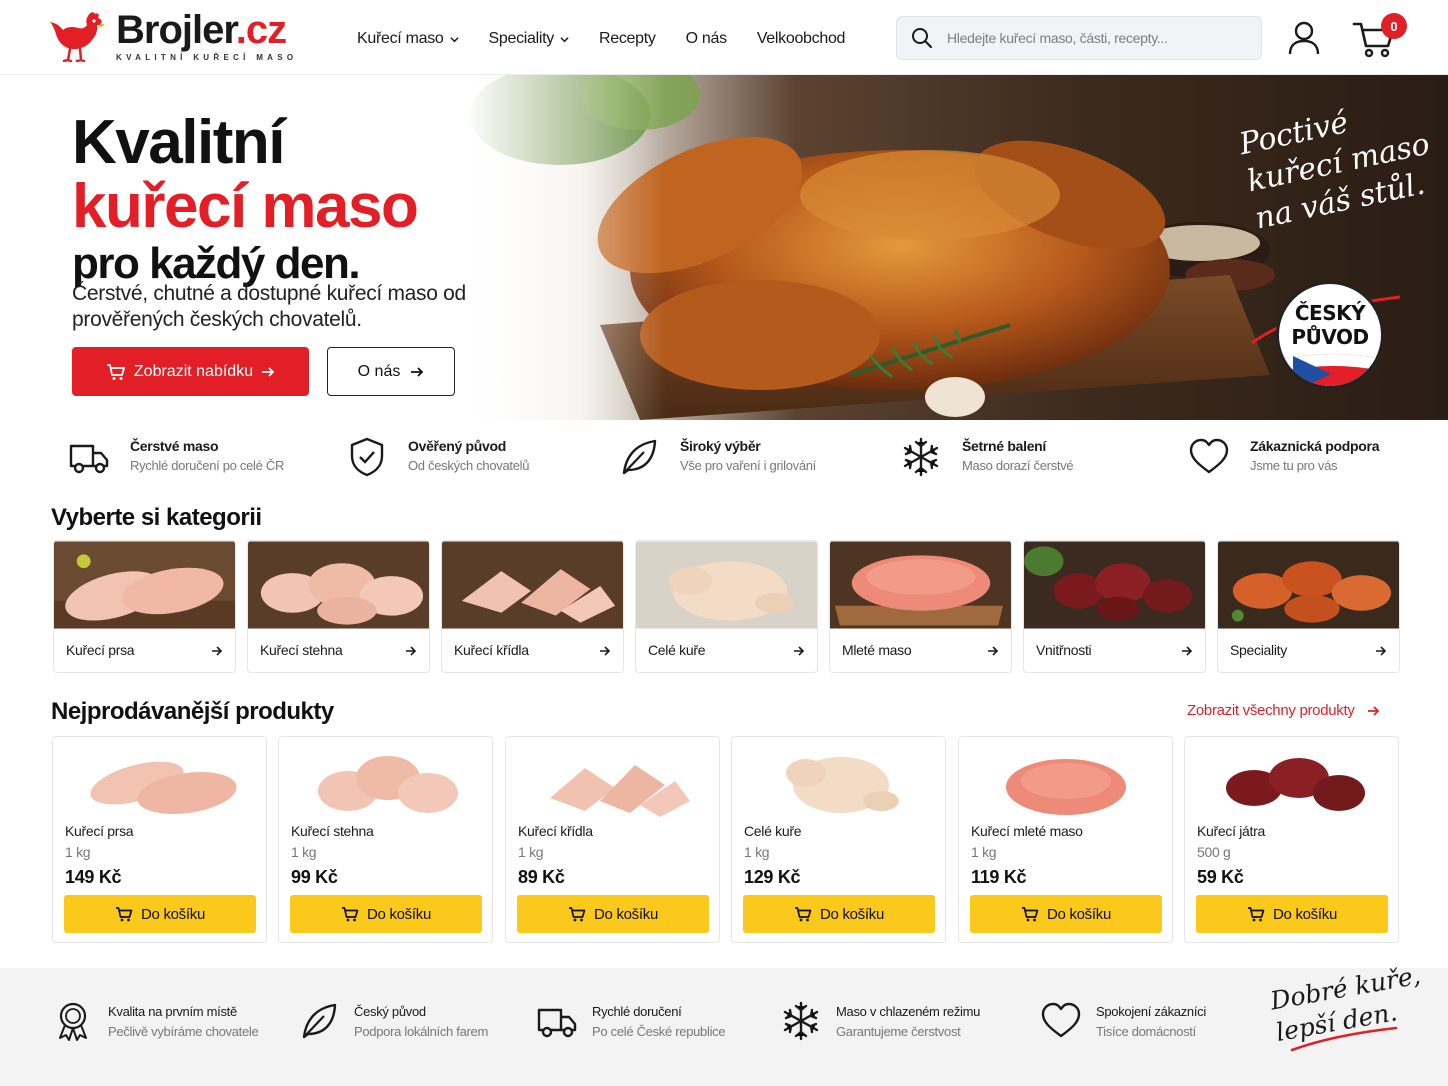 The image size is (1448, 1086). I want to click on badge-line2: PŮVOD, so click(1330, 337).